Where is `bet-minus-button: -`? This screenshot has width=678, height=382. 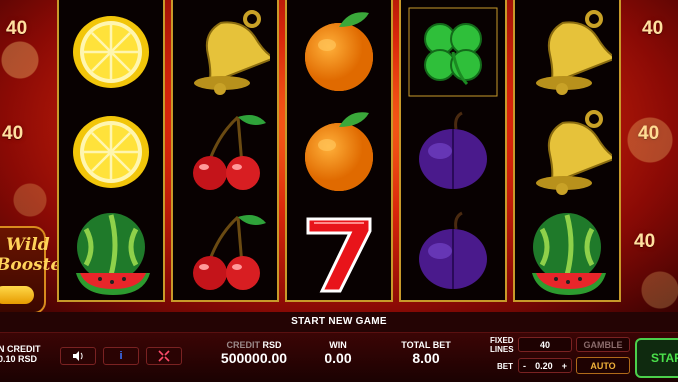
bet-minus-button: - is located at coordinates (524, 366).